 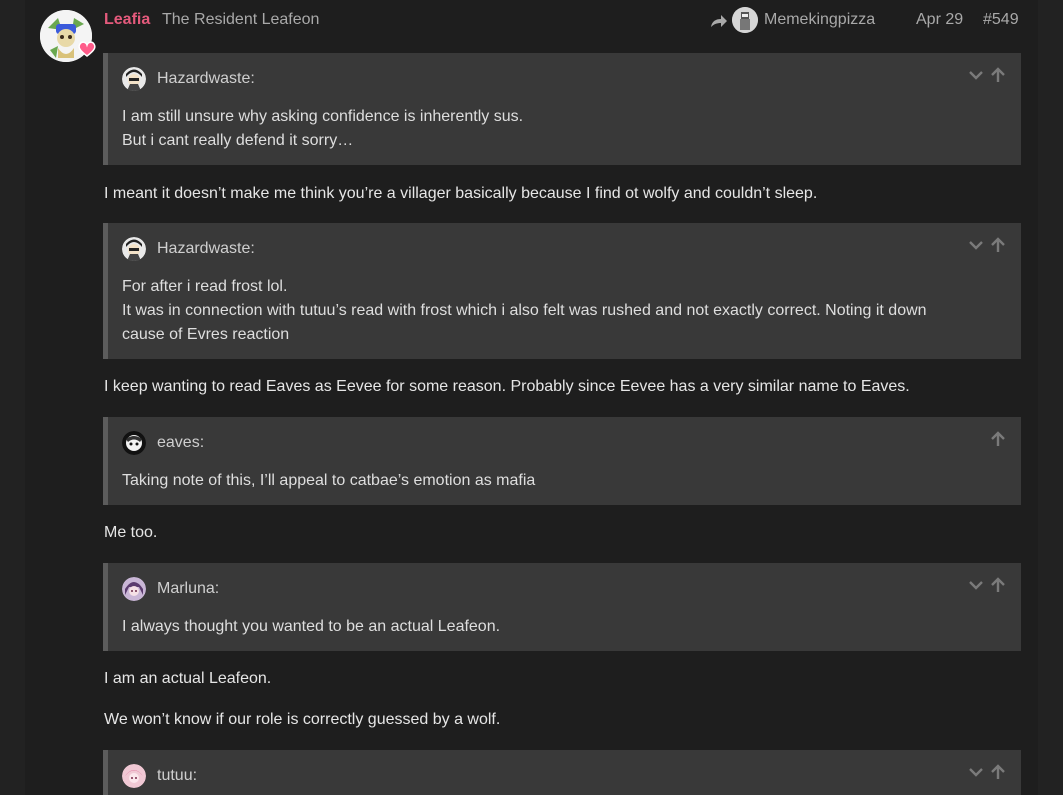 I want to click on author-avatar, so click(x=68, y=36).